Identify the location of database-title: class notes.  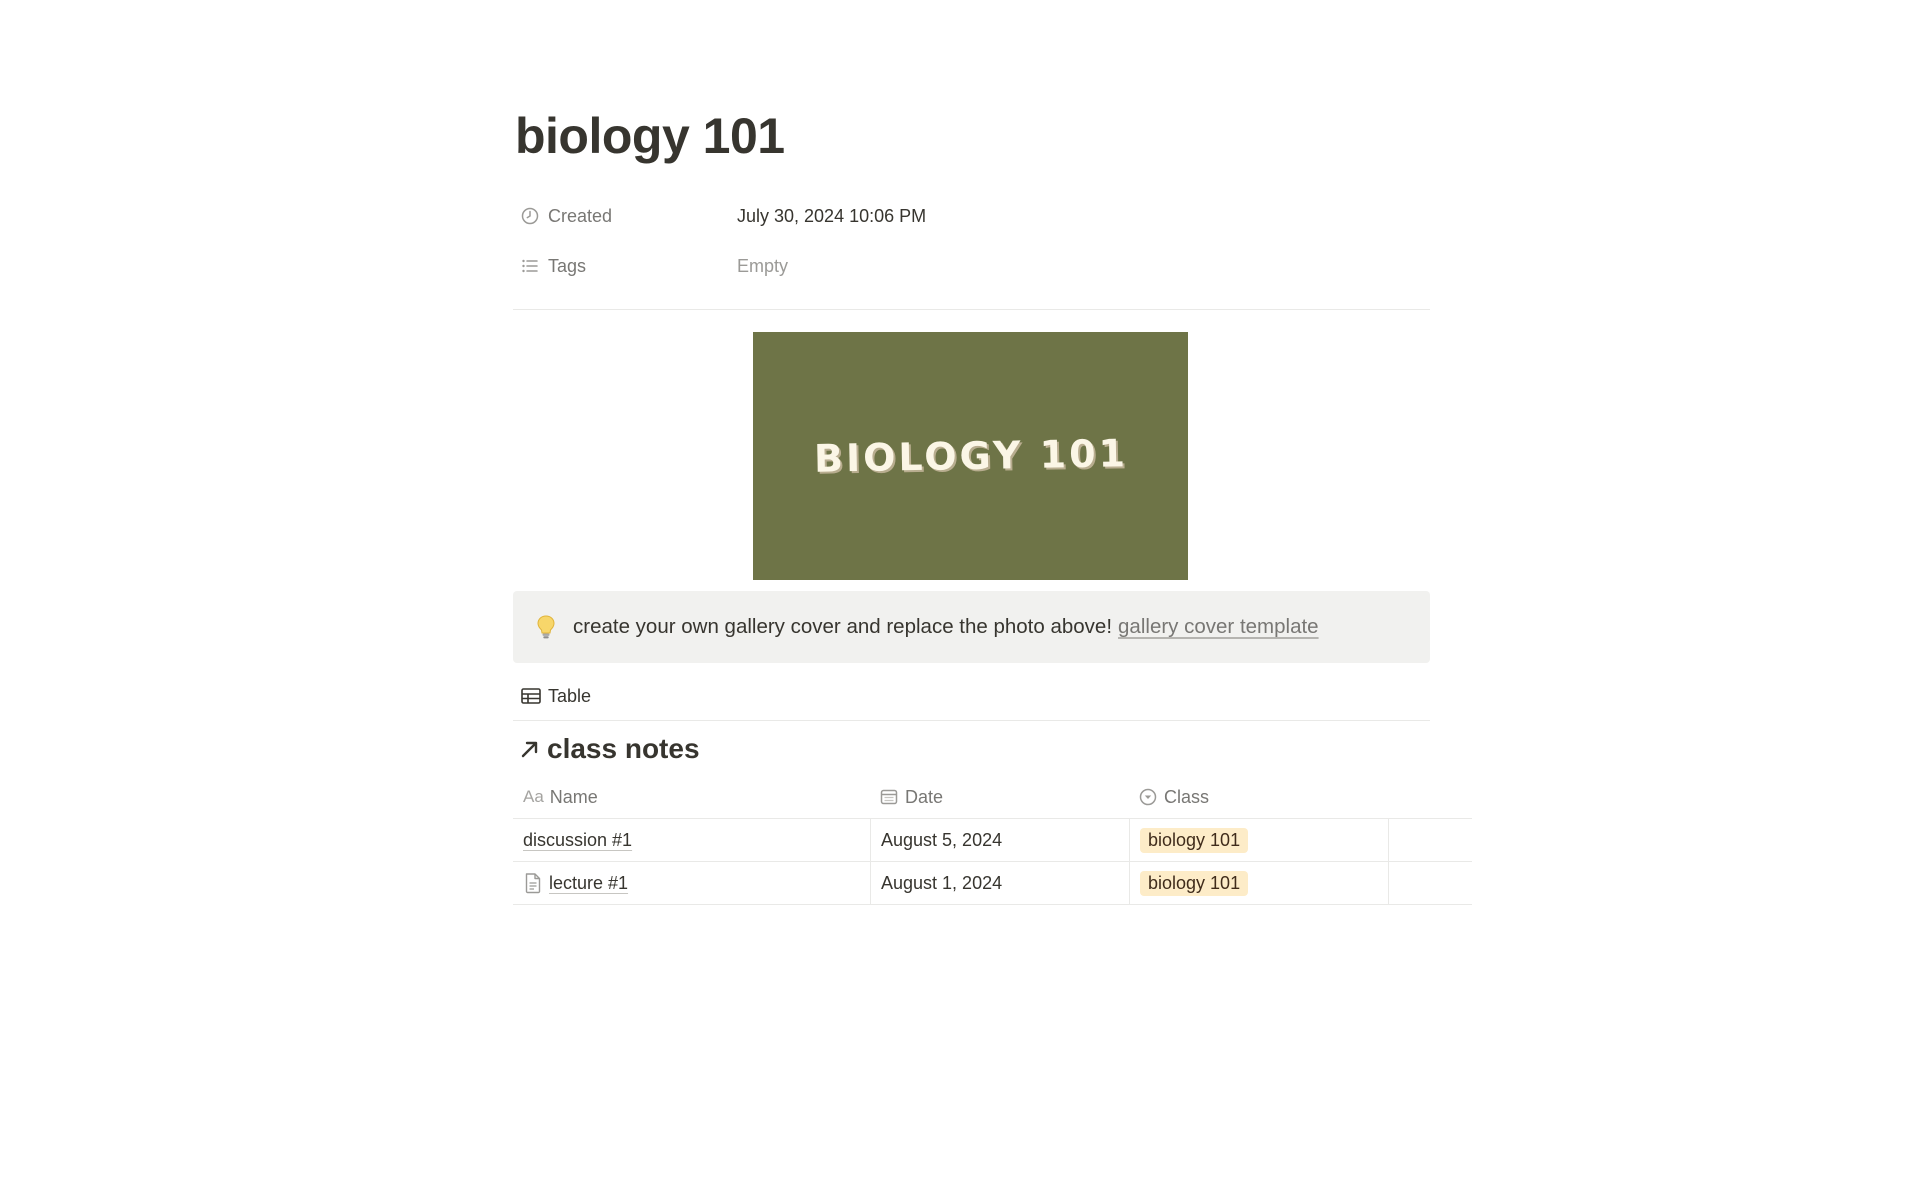
(609, 749).